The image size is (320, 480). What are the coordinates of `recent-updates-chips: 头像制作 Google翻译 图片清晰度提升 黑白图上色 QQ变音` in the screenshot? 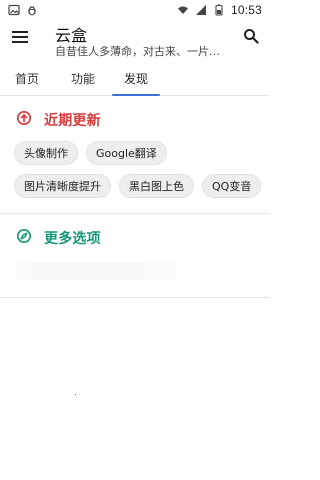 It's located at (138, 174).